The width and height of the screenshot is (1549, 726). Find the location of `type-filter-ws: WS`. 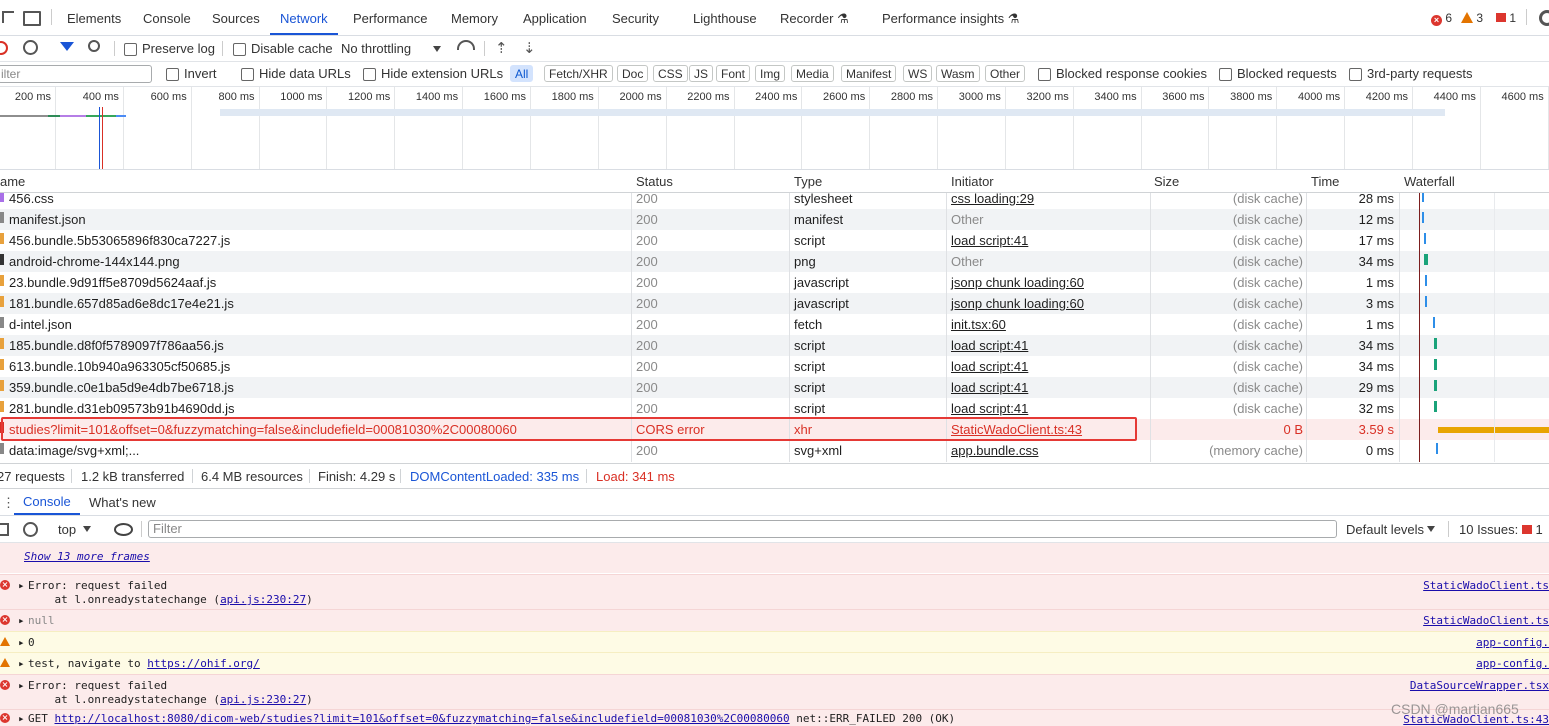

type-filter-ws: WS is located at coordinates (918, 73).